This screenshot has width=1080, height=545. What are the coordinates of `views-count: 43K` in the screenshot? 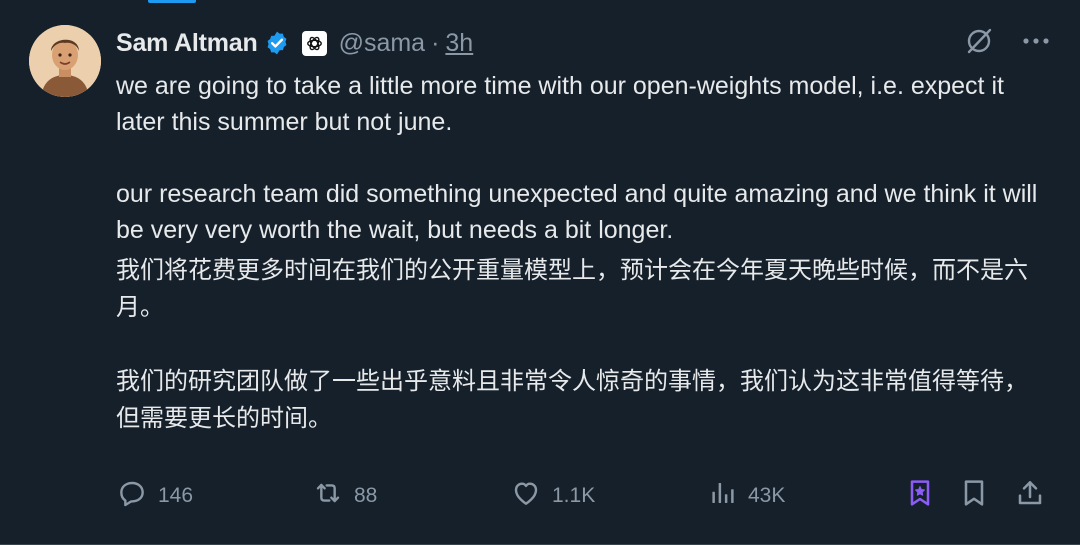 It's located at (767, 495).